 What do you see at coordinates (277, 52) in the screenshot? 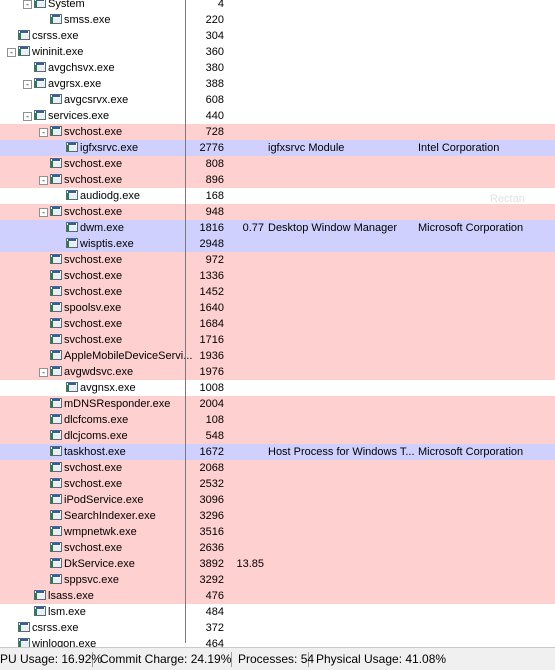
I see `process-row: - wininit.exe 360` at bounding box center [277, 52].